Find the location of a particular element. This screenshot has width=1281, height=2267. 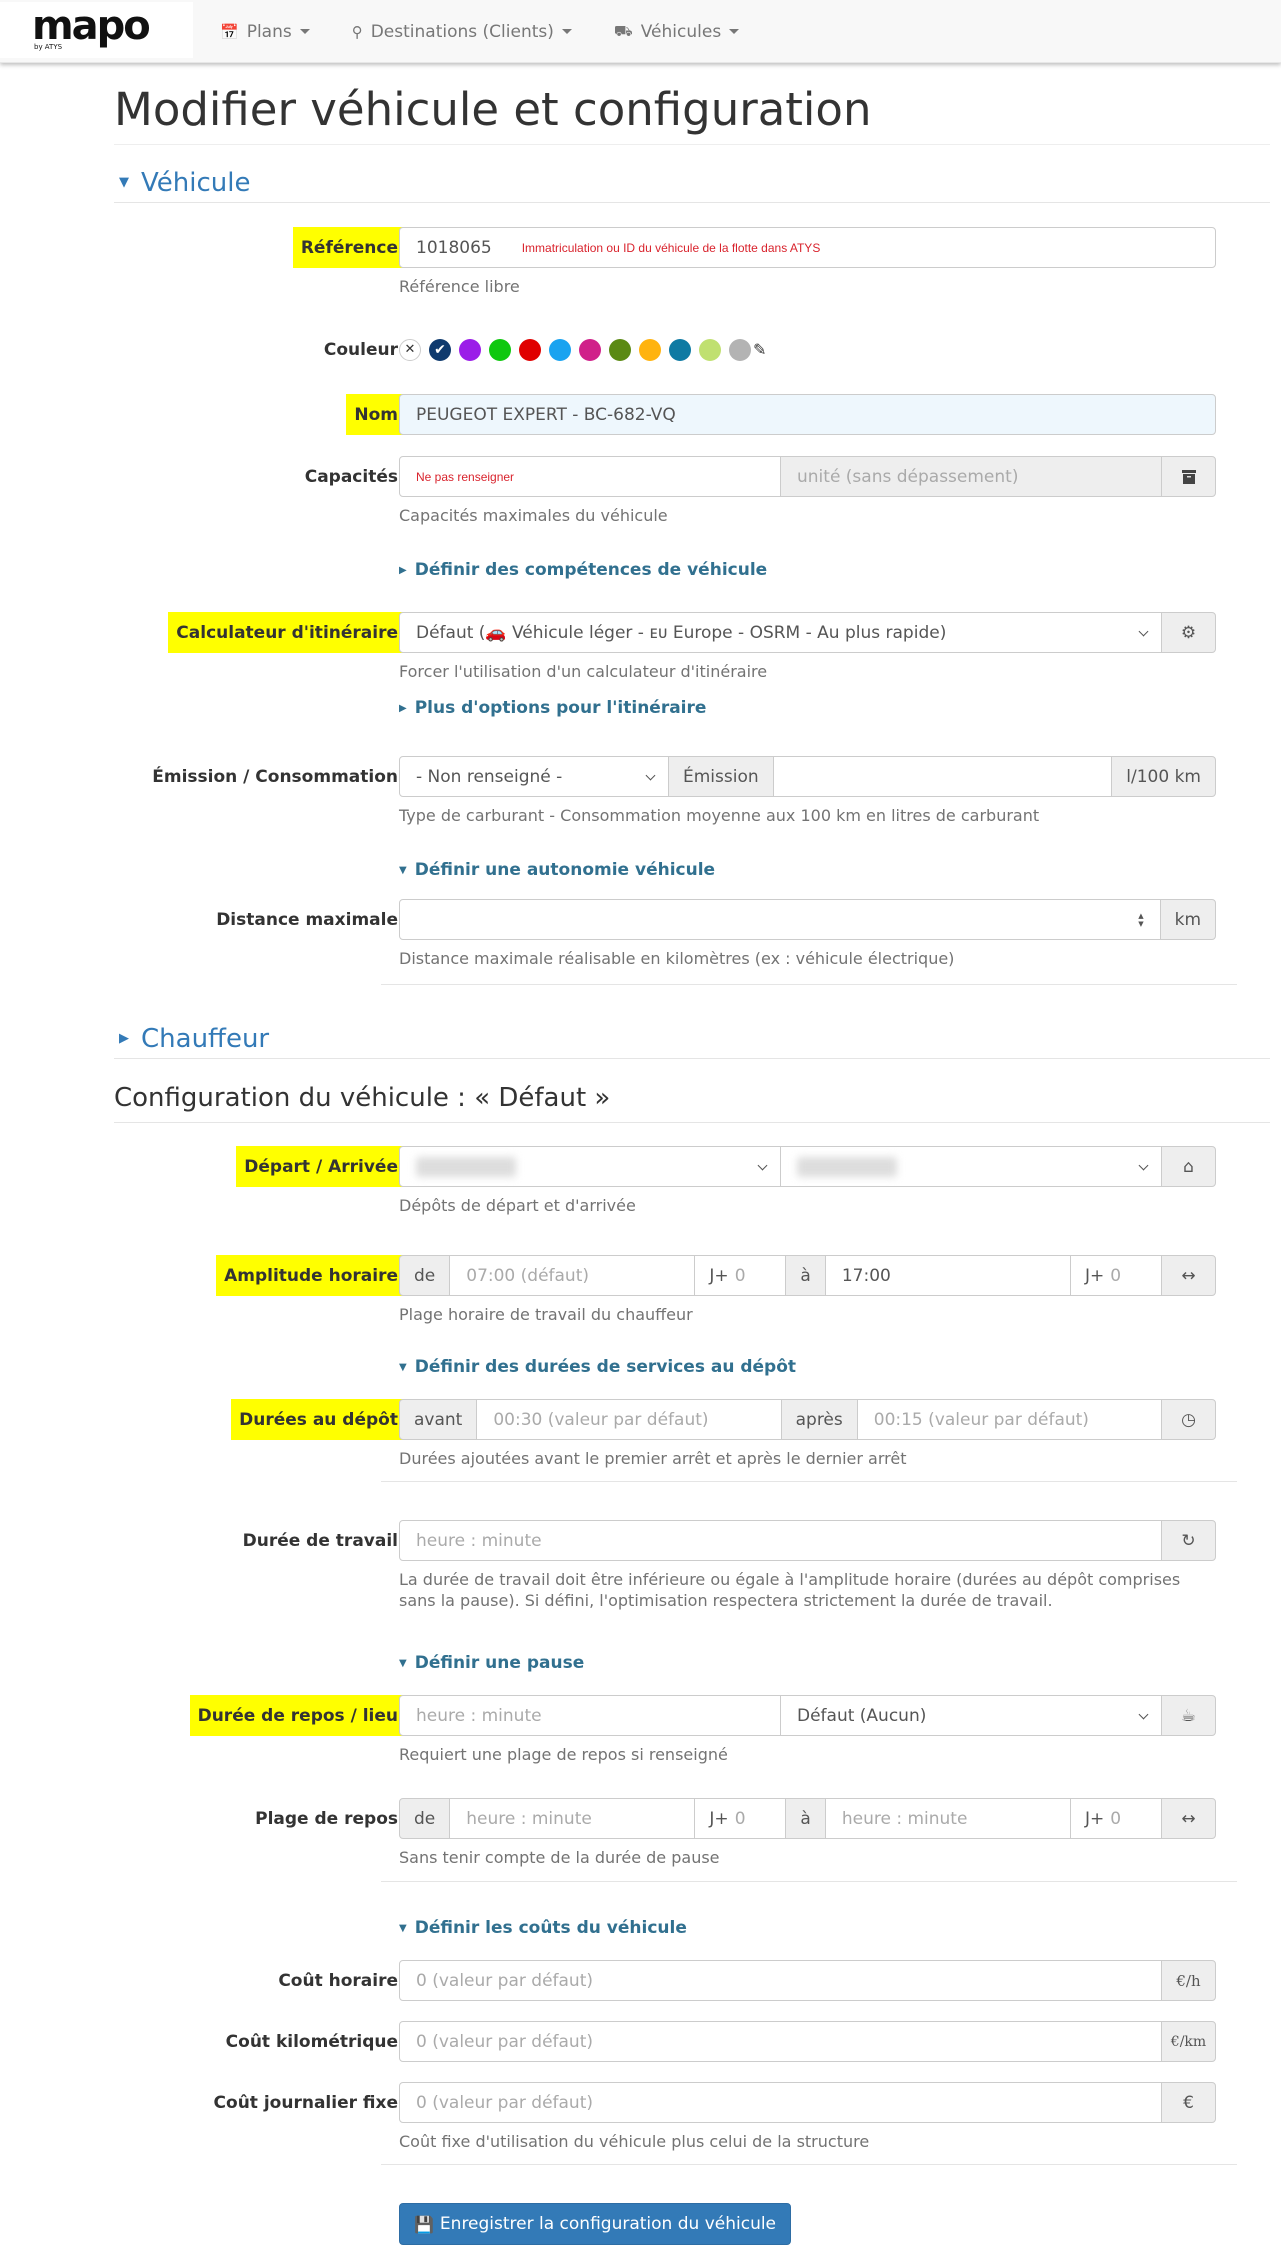

day-offset-placeholder: 0 is located at coordinates (740, 1818).